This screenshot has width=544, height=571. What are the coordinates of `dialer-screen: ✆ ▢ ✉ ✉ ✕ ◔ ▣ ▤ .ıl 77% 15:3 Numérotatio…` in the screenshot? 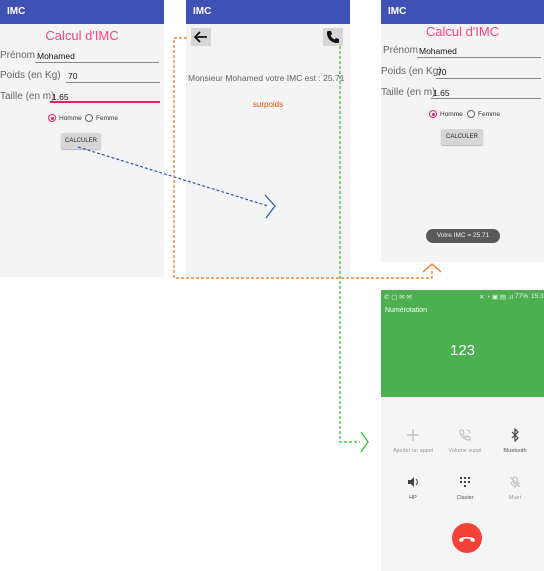 It's located at (462, 430).